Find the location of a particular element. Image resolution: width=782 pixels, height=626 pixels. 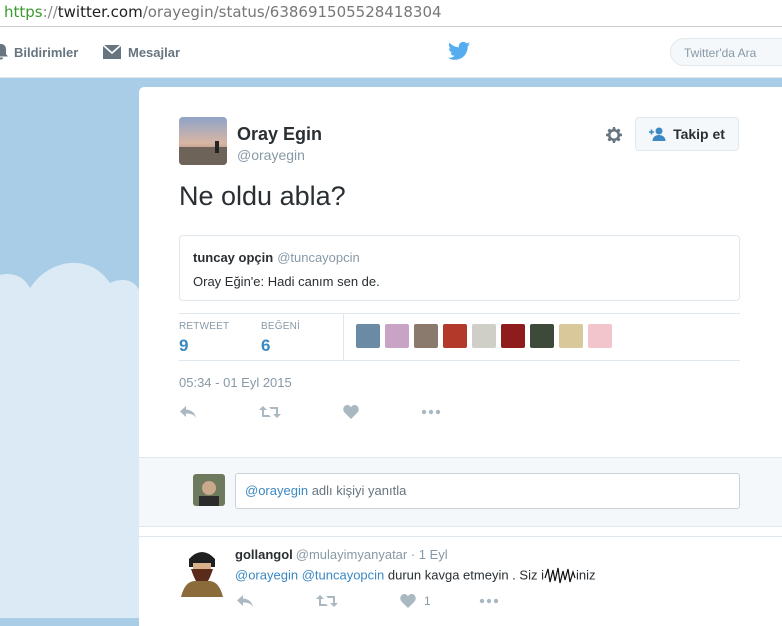

retweet-button is located at coordinates (270, 412).